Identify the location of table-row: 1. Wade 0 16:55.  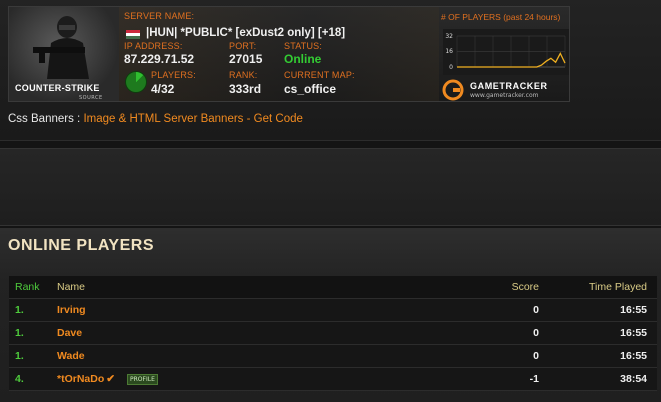
(333, 356).